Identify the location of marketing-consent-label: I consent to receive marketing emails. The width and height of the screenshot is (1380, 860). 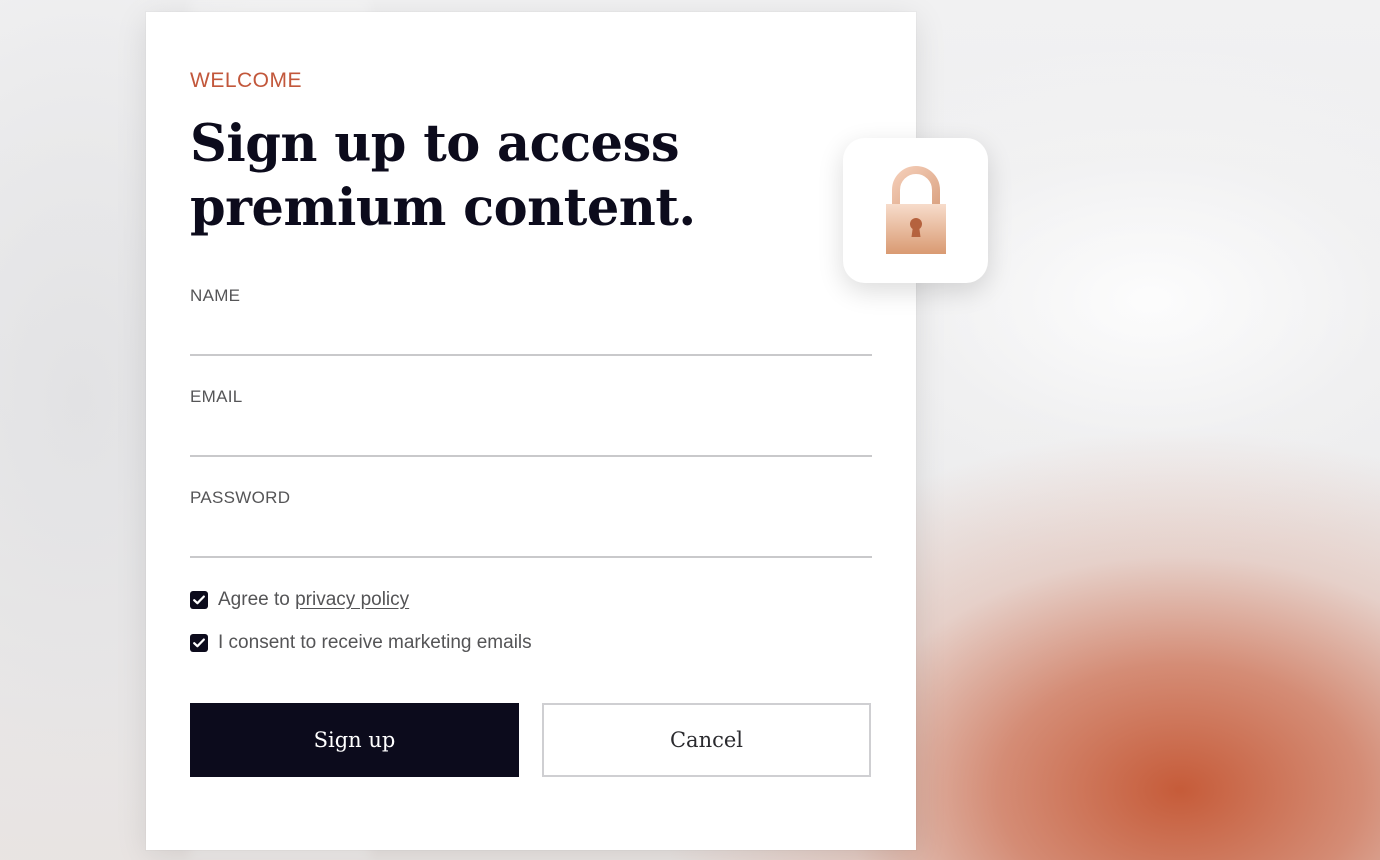
(375, 642).